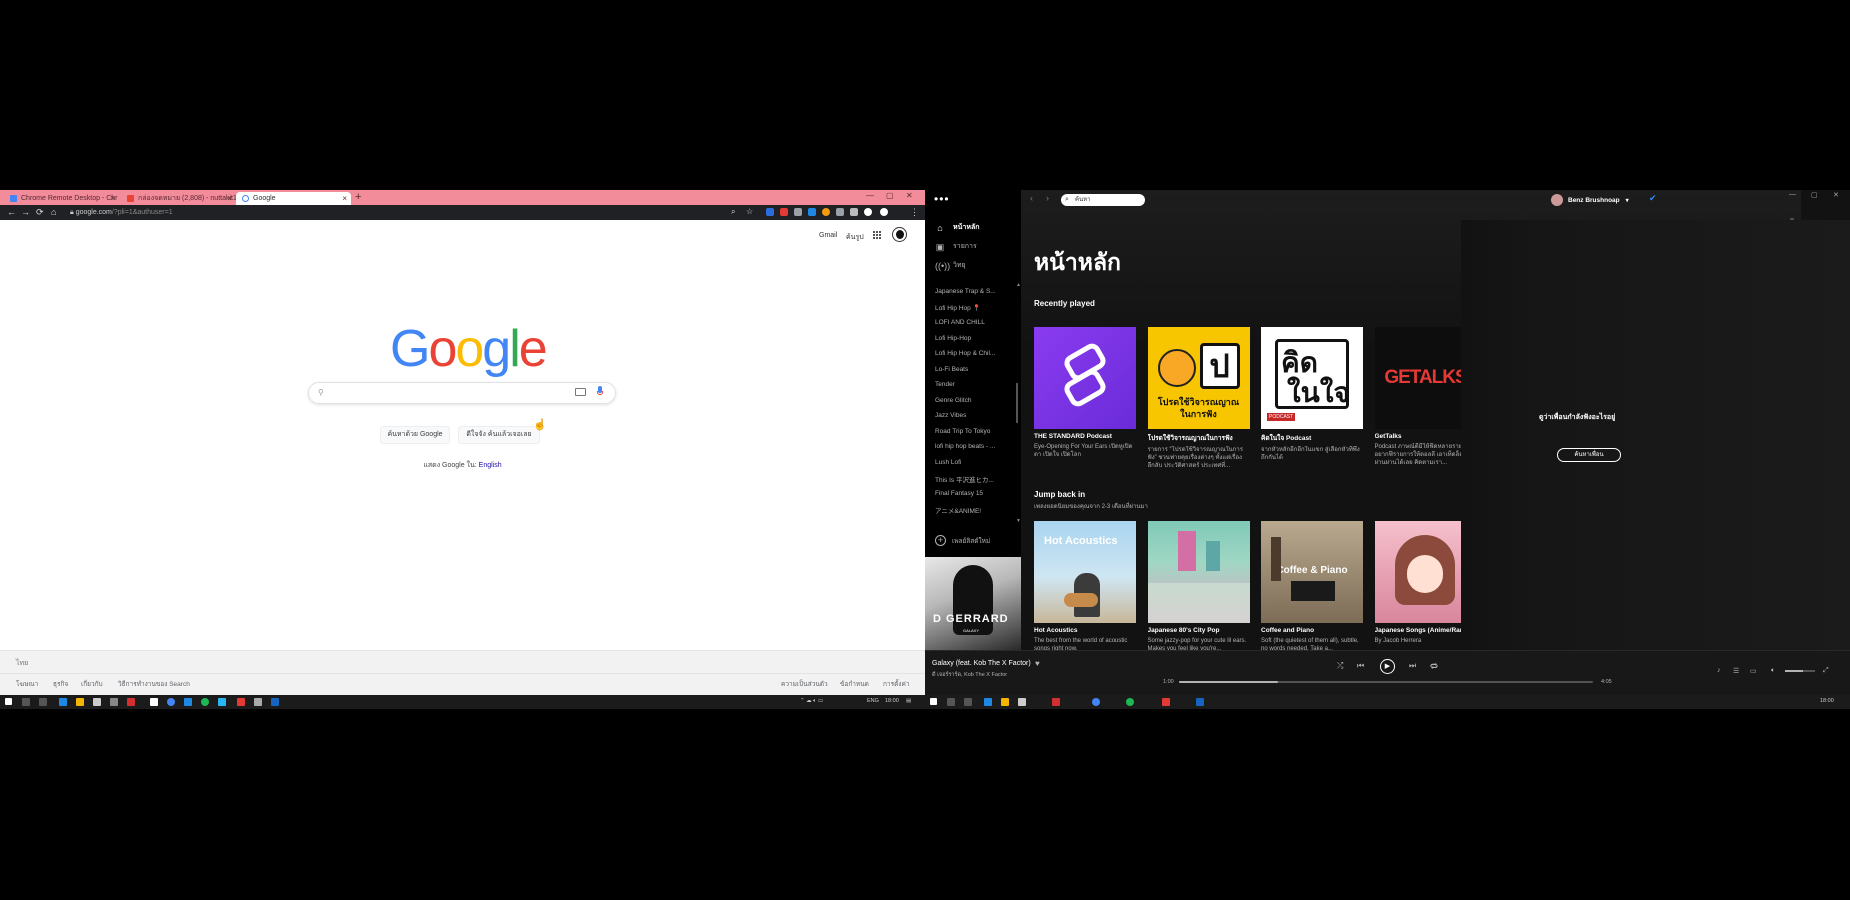 The width and height of the screenshot is (1850, 900). What do you see at coordinates (490, 465) in the screenshot?
I see `english-link: English` at bounding box center [490, 465].